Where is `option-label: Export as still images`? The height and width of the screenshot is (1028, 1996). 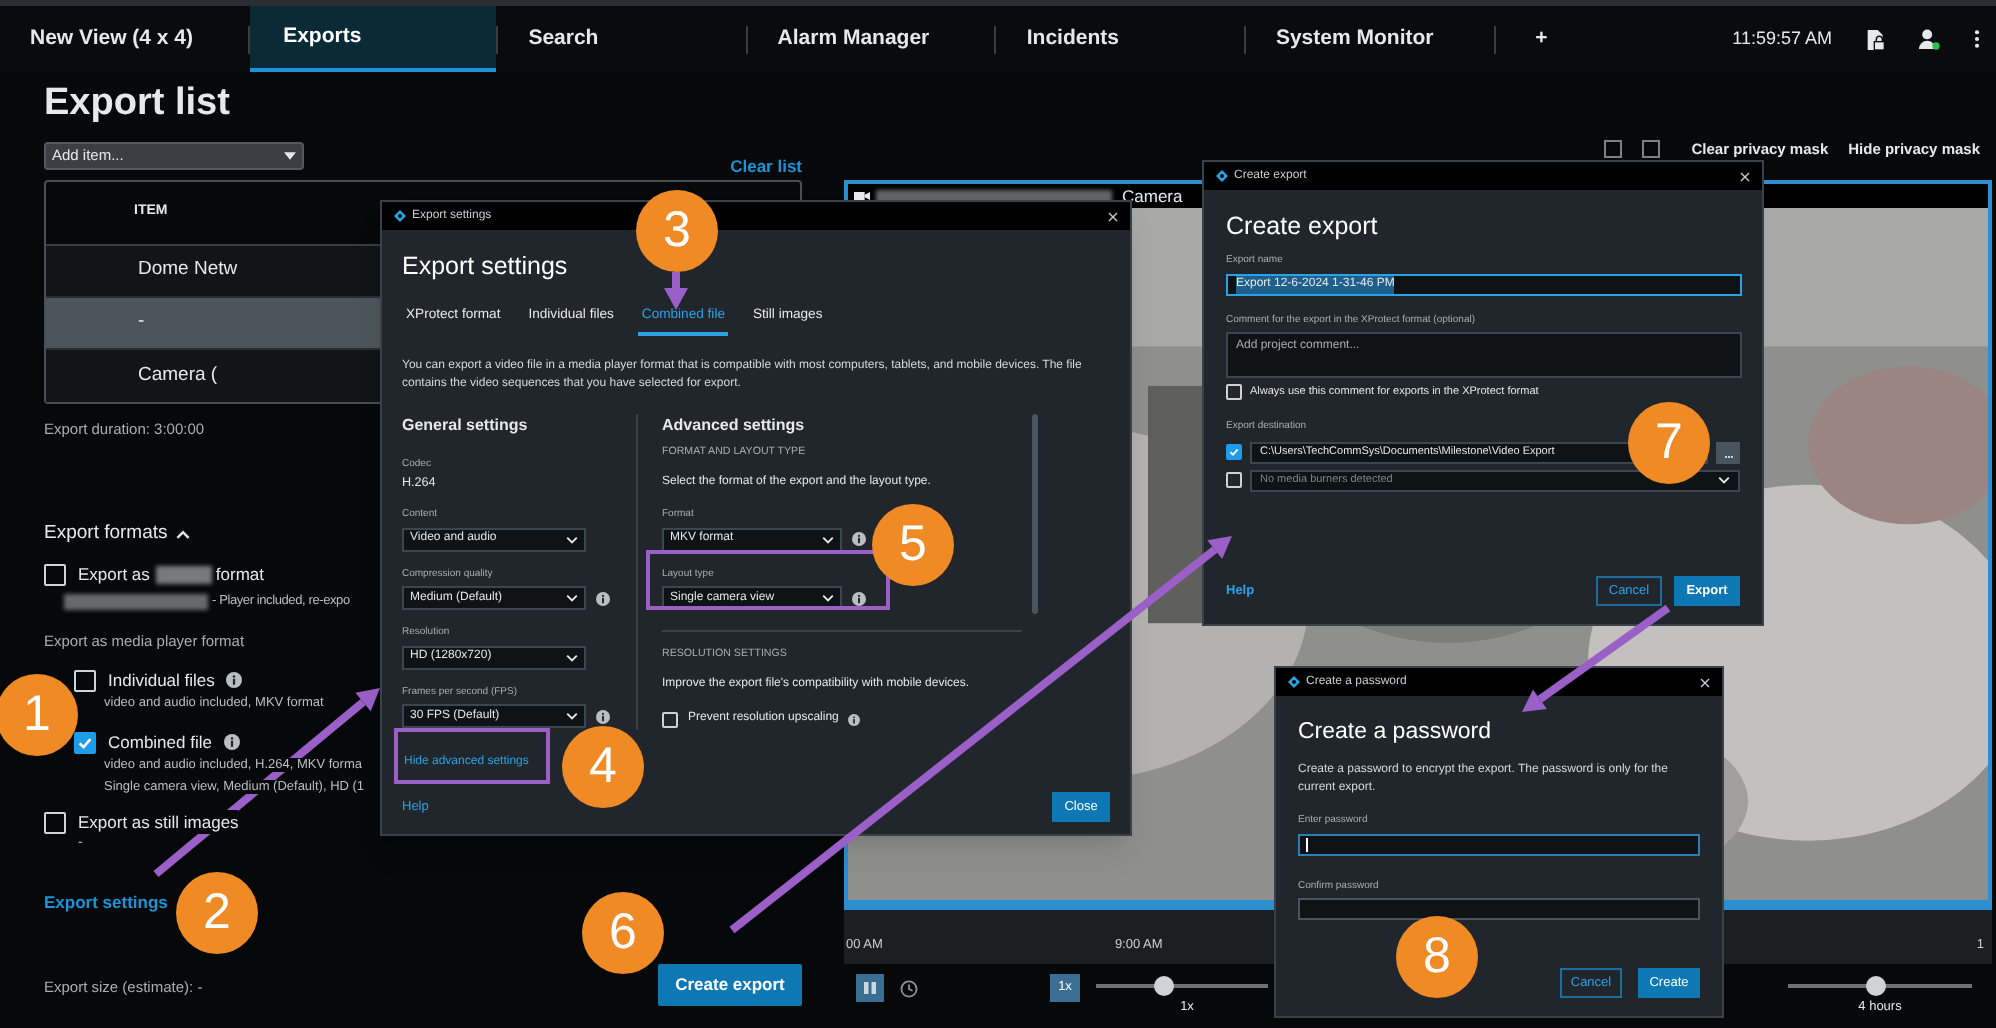 option-label: Export as still images is located at coordinates (158, 822).